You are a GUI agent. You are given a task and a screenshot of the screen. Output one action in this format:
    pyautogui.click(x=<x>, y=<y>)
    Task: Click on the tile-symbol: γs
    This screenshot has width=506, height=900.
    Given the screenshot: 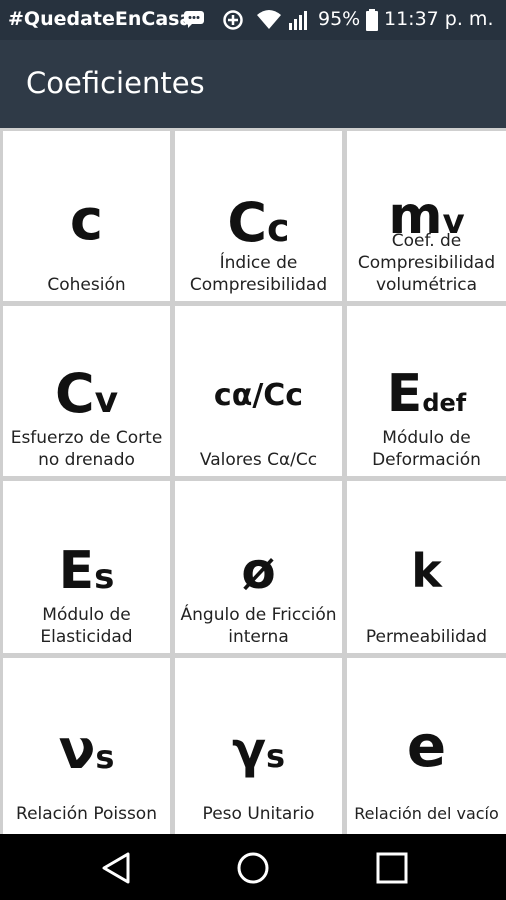 What is the action you would take?
    pyautogui.click(x=258, y=750)
    